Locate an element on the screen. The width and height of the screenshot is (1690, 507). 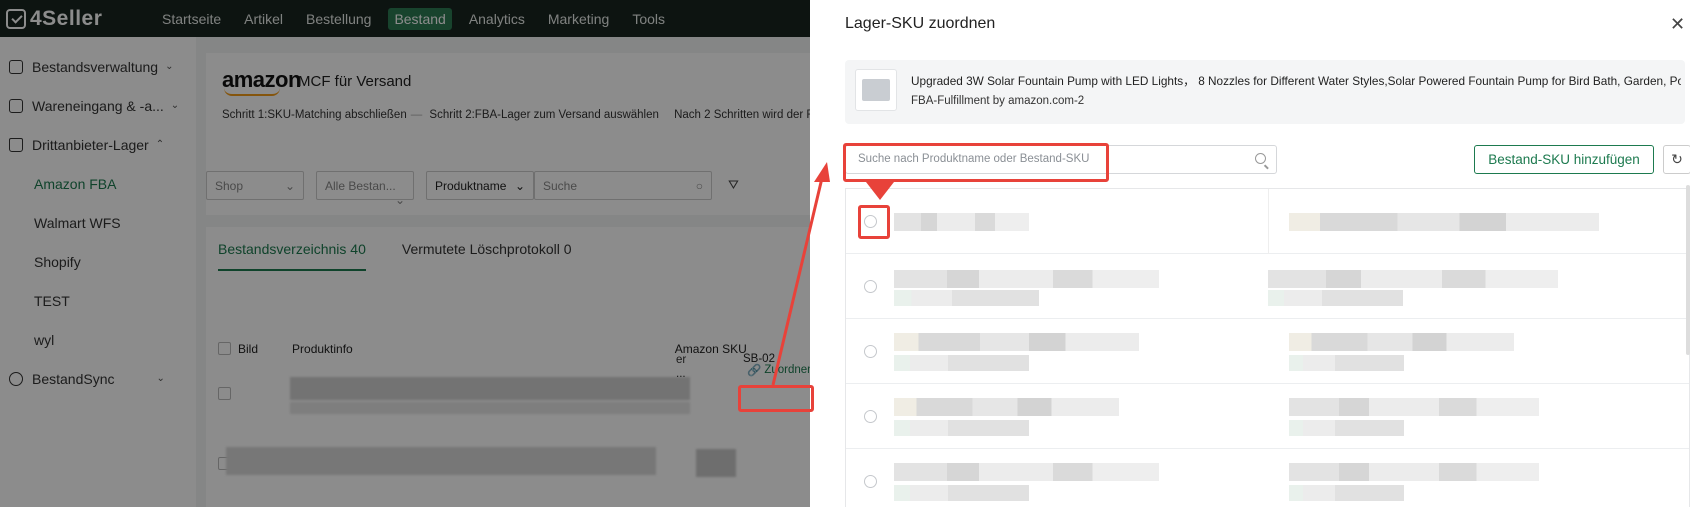
arrow-line is located at coordinates (797, 281).